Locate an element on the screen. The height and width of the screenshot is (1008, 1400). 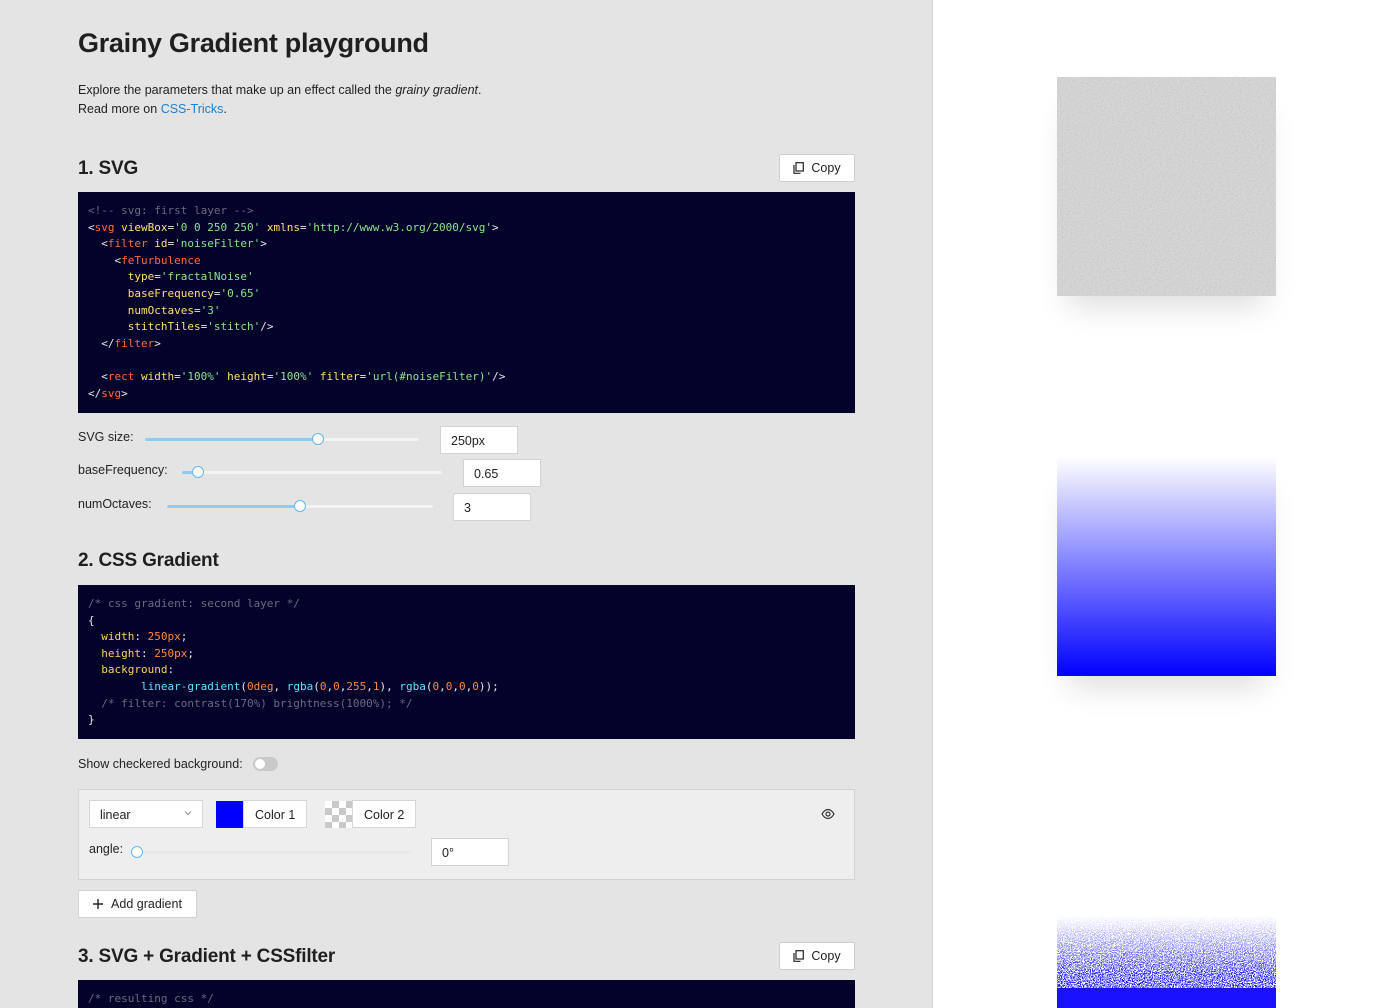
svg-size-label: SVG size: is located at coordinates (106, 437).